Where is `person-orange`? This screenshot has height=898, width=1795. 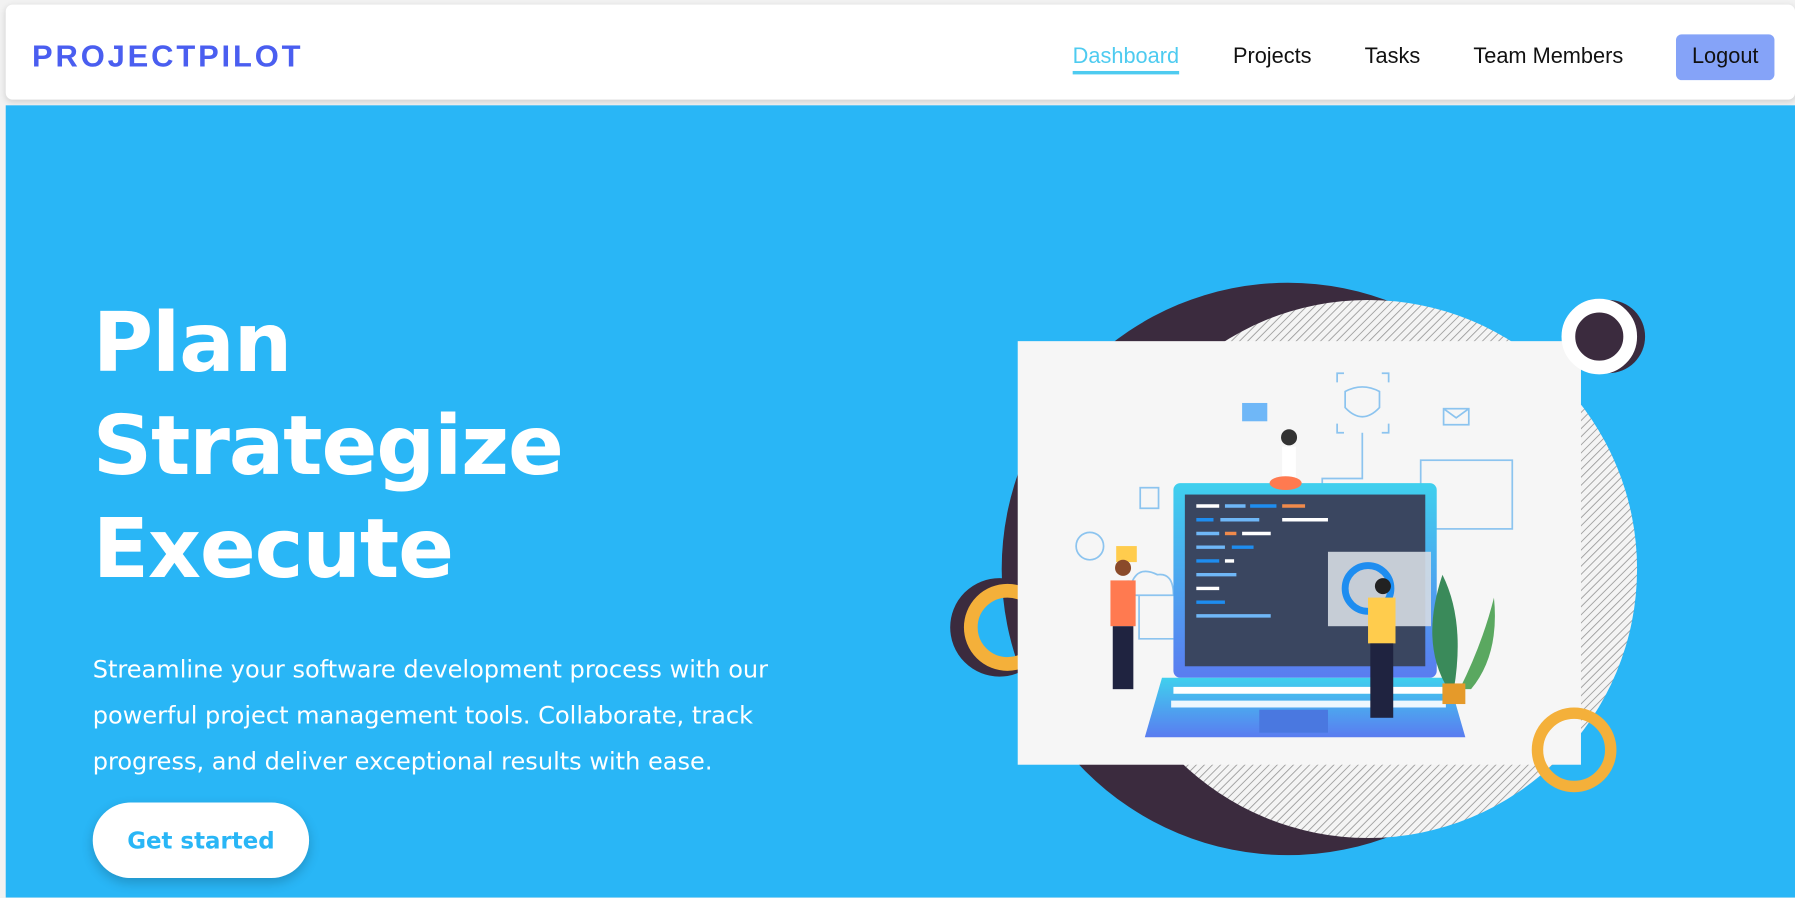 person-orange is located at coordinates (1123, 603).